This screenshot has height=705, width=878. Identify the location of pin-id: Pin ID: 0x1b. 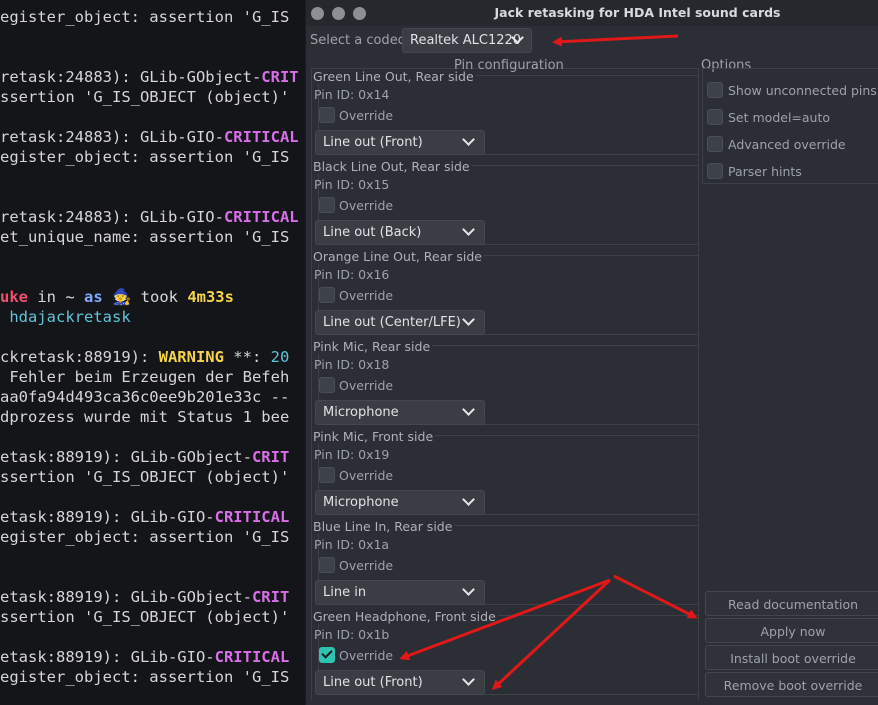
(352, 634).